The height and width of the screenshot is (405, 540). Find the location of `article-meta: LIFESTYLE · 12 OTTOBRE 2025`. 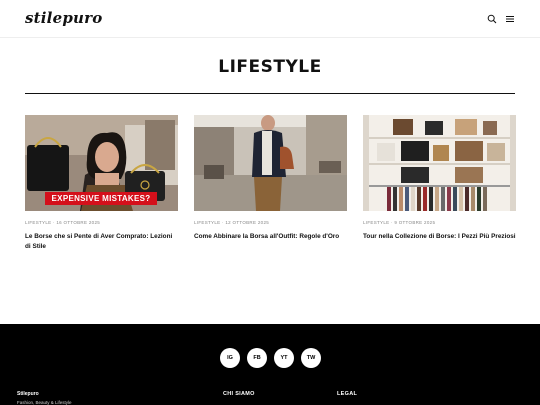

article-meta: LIFESTYLE · 12 OTTOBRE 2025 is located at coordinates (232, 222).